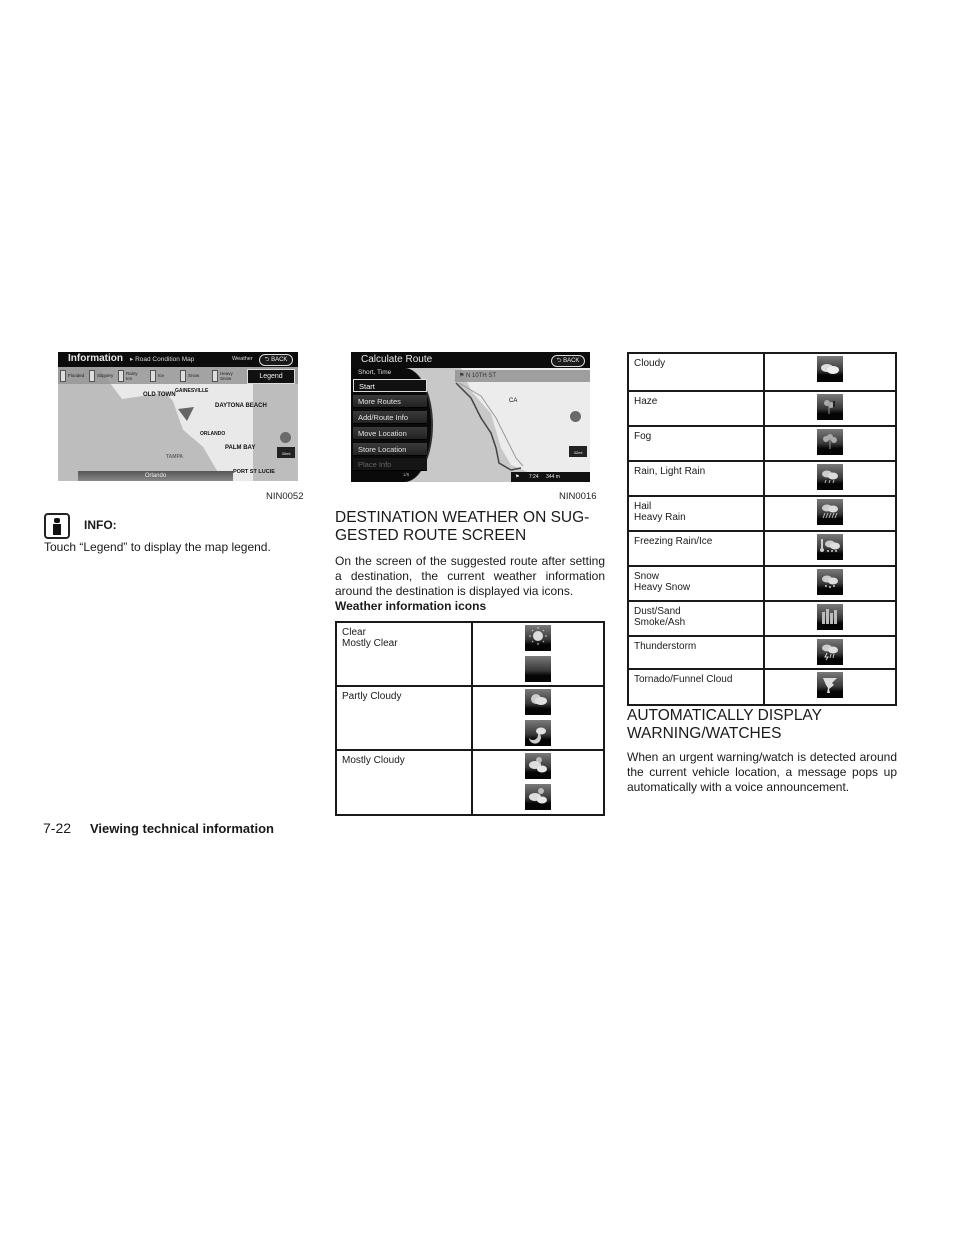 The image size is (954, 1235). What do you see at coordinates (538, 733) in the screenshot?
I see `moon-cloud-icon` at bounding box center [538, 733].